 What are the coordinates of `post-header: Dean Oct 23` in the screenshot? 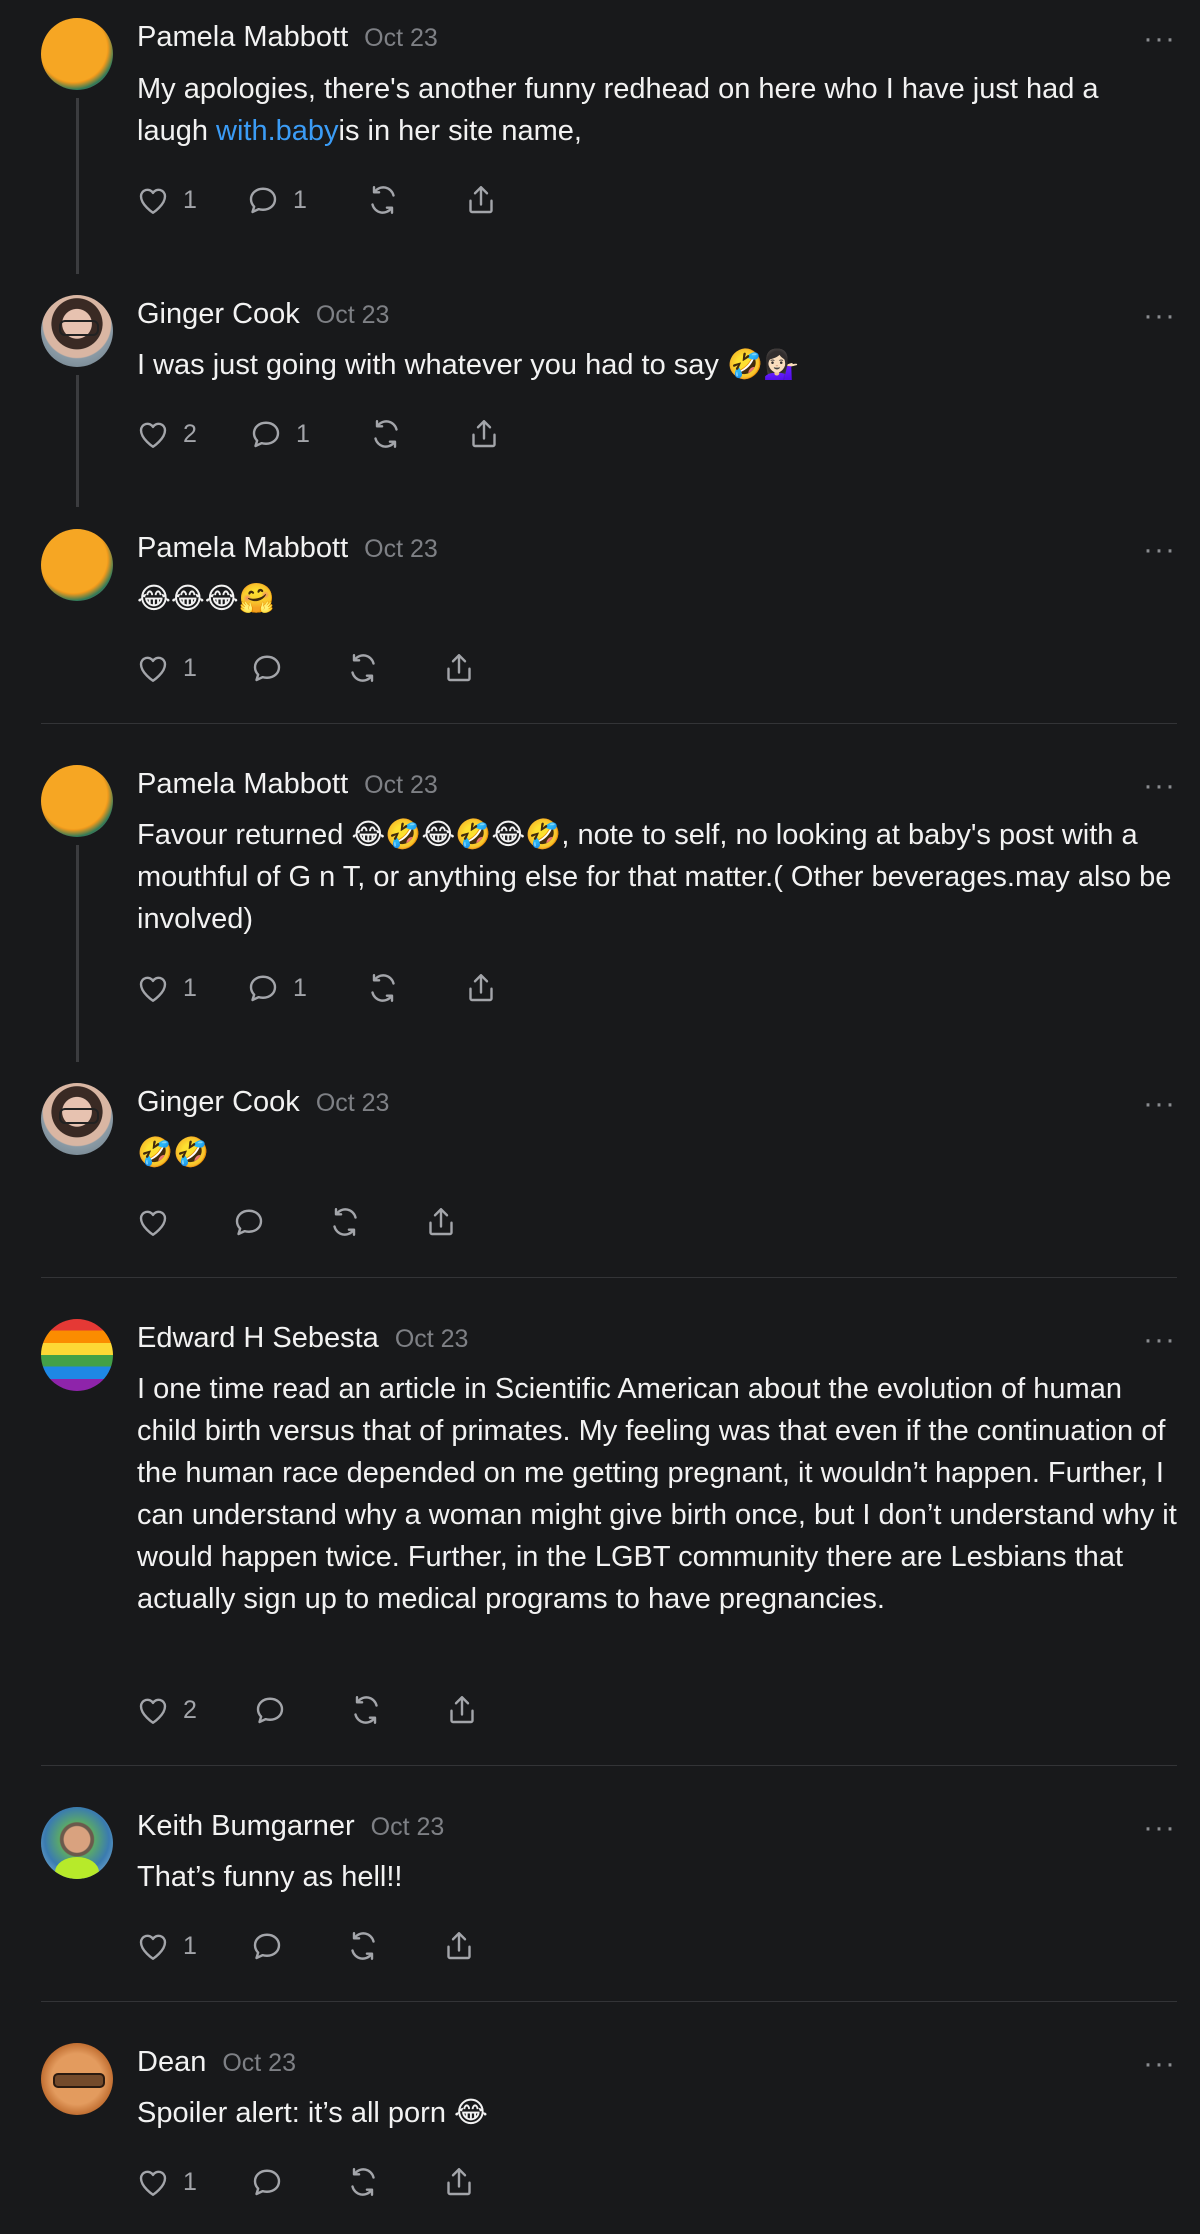 It's located at (216, 2062).